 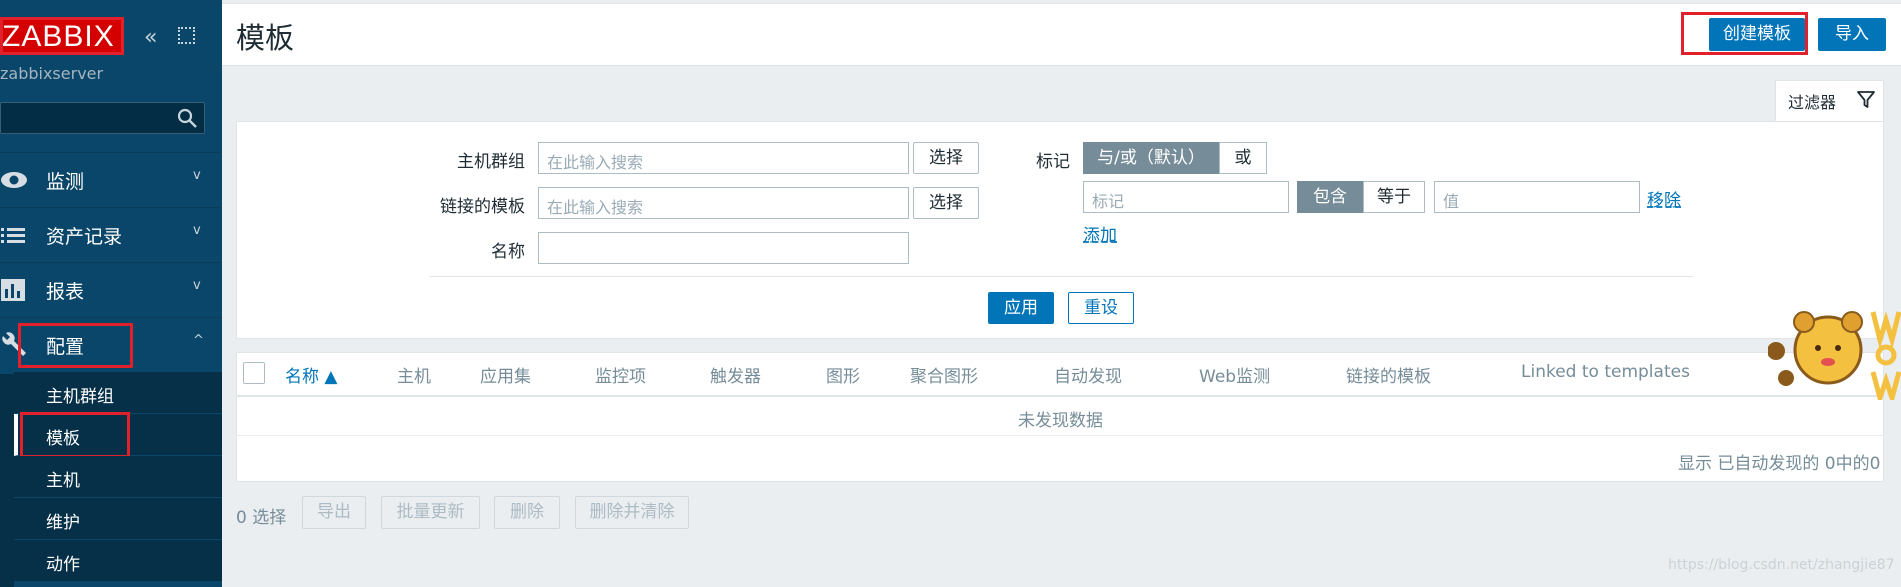 What do you see at coordinates (1060, 435) in the screenshot?
I see `row-divider` at bounding box center [1060, 435].